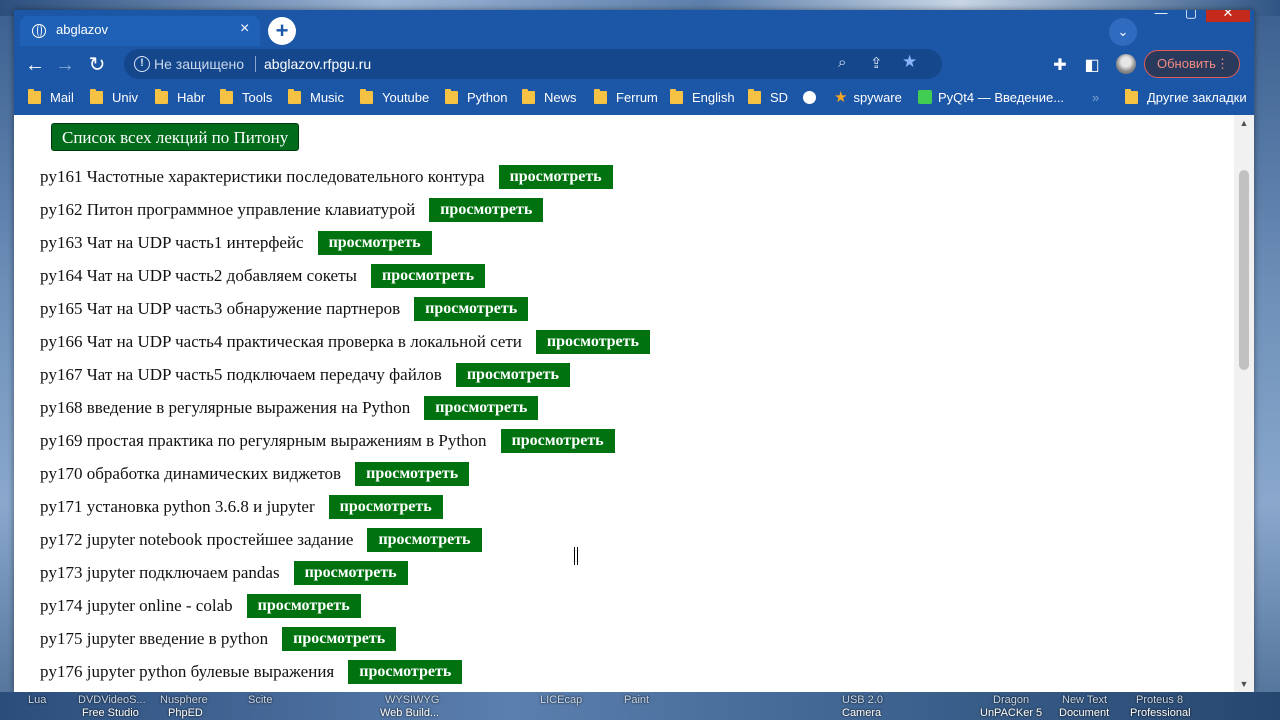 Image resolution: width=1280 pixels, height=720 pixels. What do you see at coordinates (37, 700) in the screenshot?
I see `desktop-icon-label: Lua` at bounding box center [37, 700].